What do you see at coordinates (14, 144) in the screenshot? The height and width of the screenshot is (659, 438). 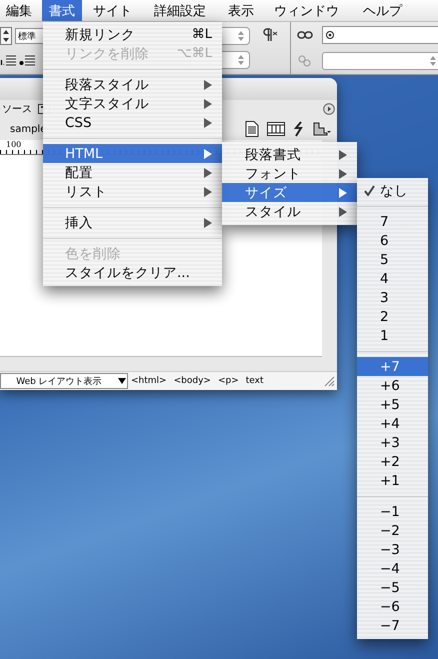 I see `ruler-number: 100` at bounding box center [14, 144].